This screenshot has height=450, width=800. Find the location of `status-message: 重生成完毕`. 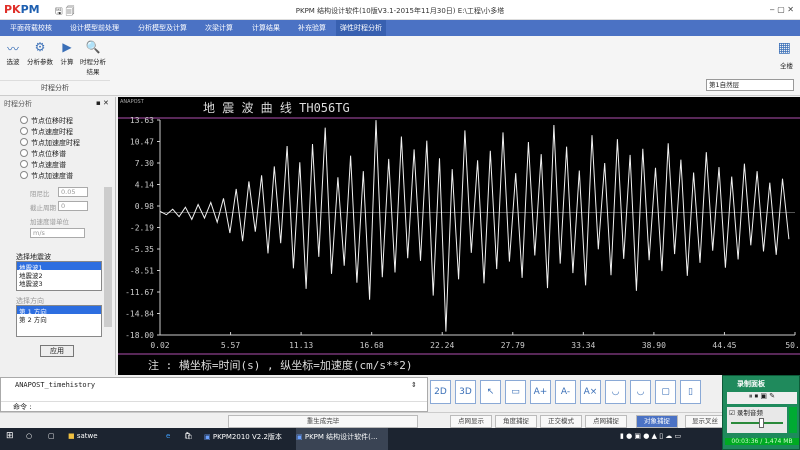

status-message: 重生成完毕 is located at coordinates (323, 421).